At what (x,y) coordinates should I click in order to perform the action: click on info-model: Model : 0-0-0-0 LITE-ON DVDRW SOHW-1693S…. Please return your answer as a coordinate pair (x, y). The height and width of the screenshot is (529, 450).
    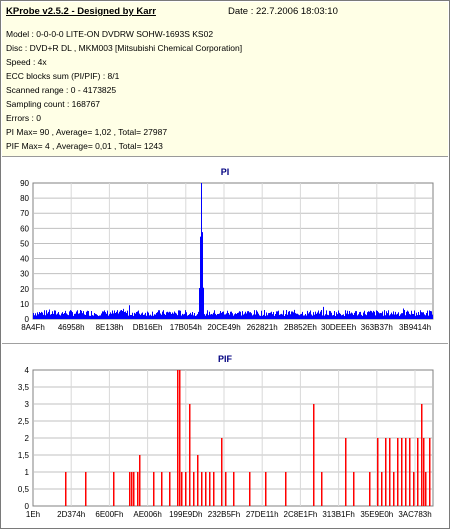
    Looking at the image, I should click on (110, 34).